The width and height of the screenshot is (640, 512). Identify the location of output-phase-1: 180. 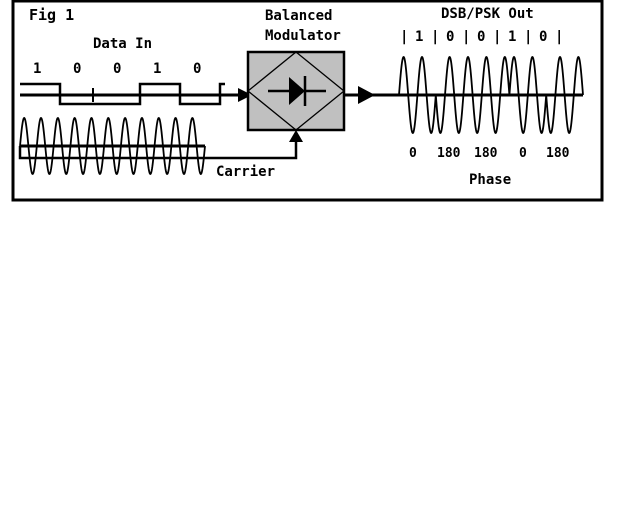
(449, 153).